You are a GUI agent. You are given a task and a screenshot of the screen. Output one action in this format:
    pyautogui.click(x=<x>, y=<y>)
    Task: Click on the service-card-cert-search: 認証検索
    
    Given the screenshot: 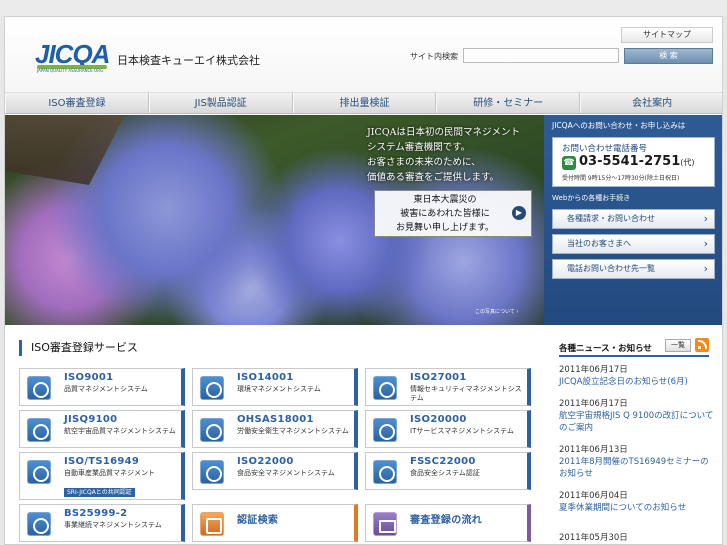 What is the action you would take?
    pyautogui.click(x=275, y=523)
    